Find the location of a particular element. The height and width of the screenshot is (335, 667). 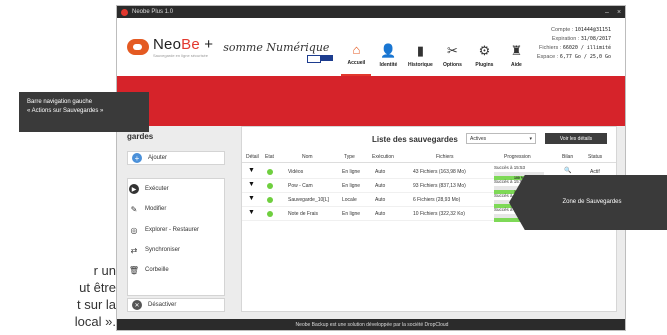

toolbar-historique: ▮ Historique is located at coordinates (420, 59).